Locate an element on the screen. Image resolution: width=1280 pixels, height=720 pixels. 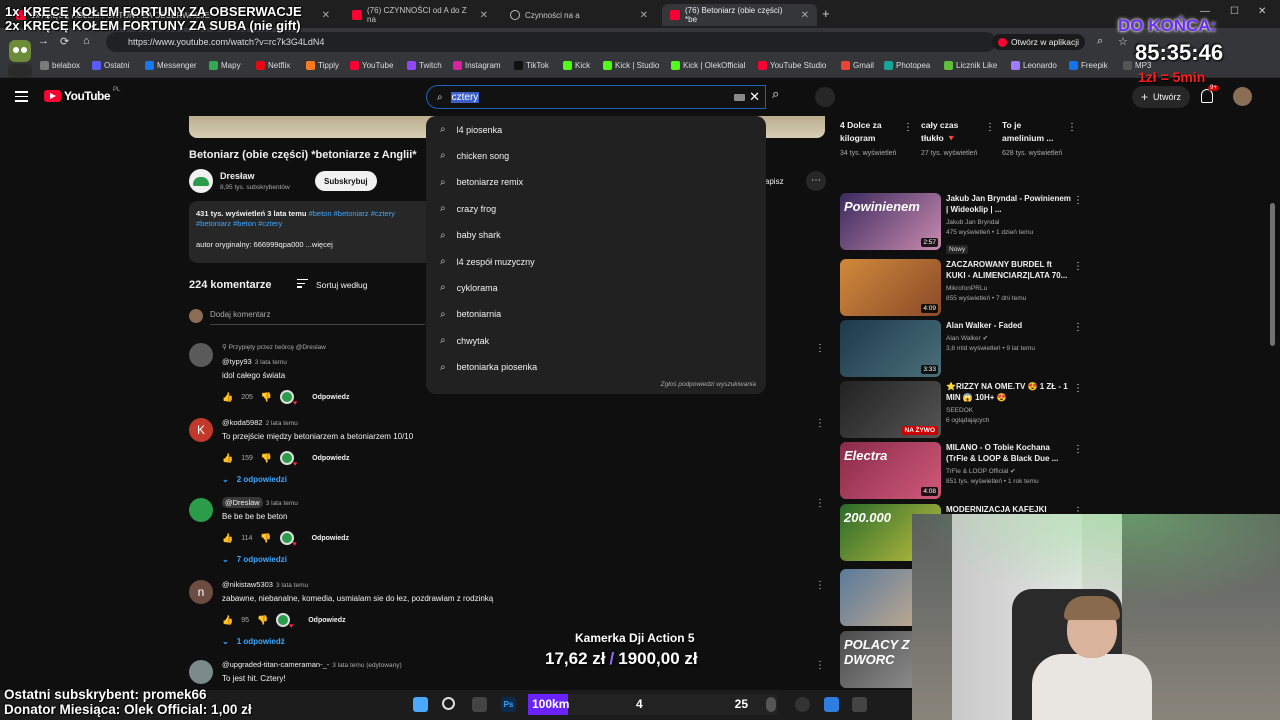
bookmark-item: belabox is located at coordinates (60, 65).